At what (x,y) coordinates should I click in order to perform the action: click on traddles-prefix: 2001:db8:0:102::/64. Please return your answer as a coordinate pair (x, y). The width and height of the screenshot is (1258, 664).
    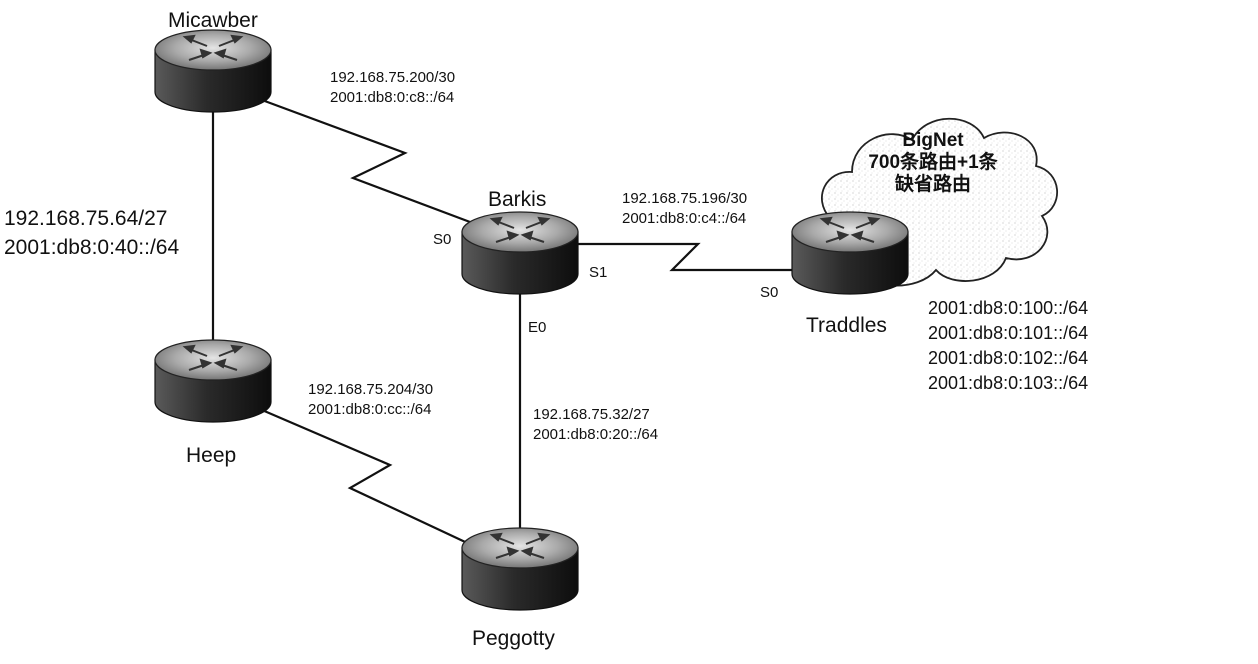
    Looking at the image, I should click on (1008, 358).